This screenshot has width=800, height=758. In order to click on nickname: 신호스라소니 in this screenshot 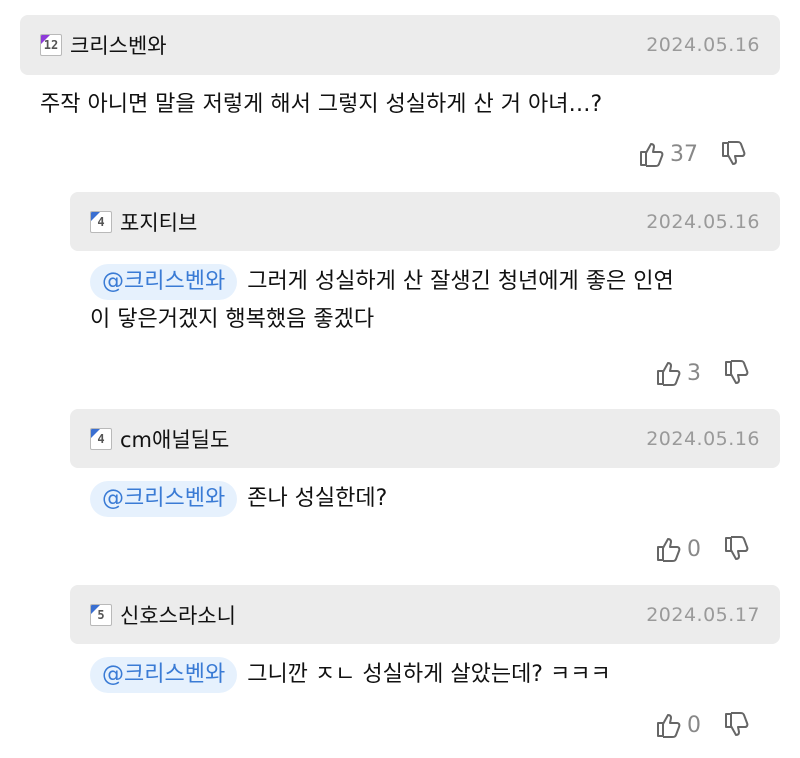, I will do `click(383, 615)`.